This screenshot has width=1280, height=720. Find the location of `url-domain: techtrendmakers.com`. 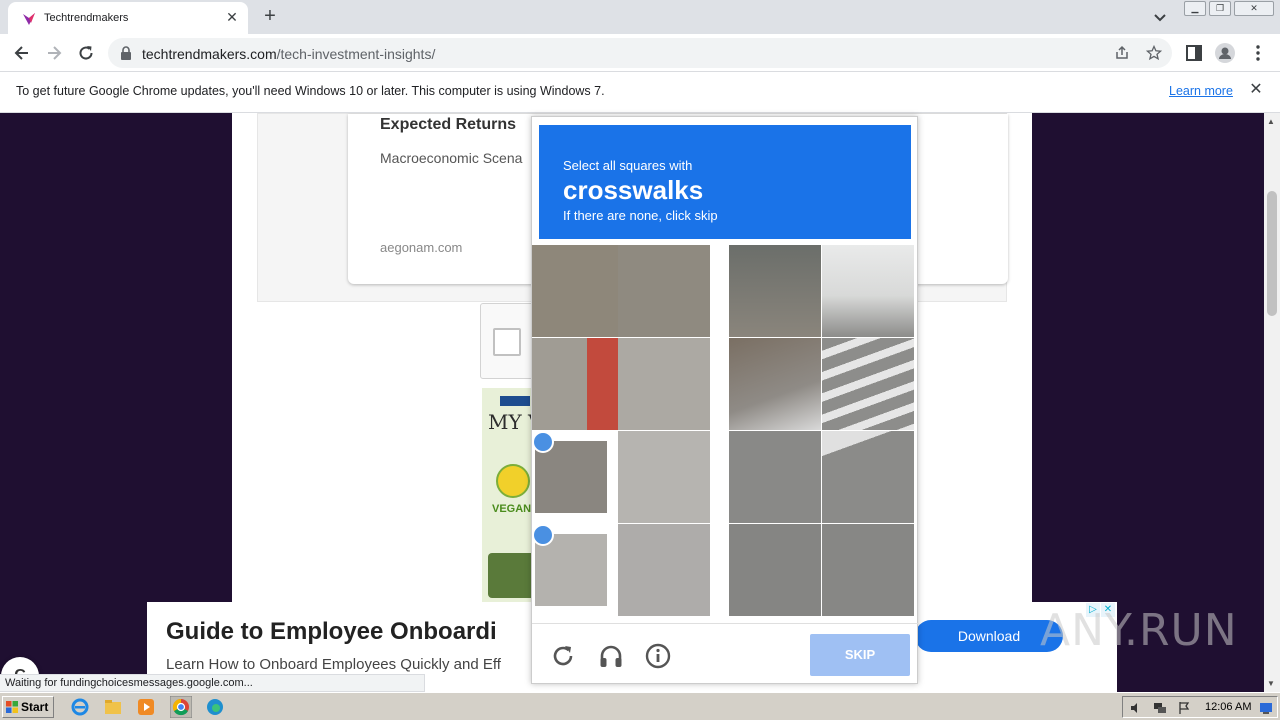

url-domain: techtrendmakers.com is located at coordinates (209, 54).